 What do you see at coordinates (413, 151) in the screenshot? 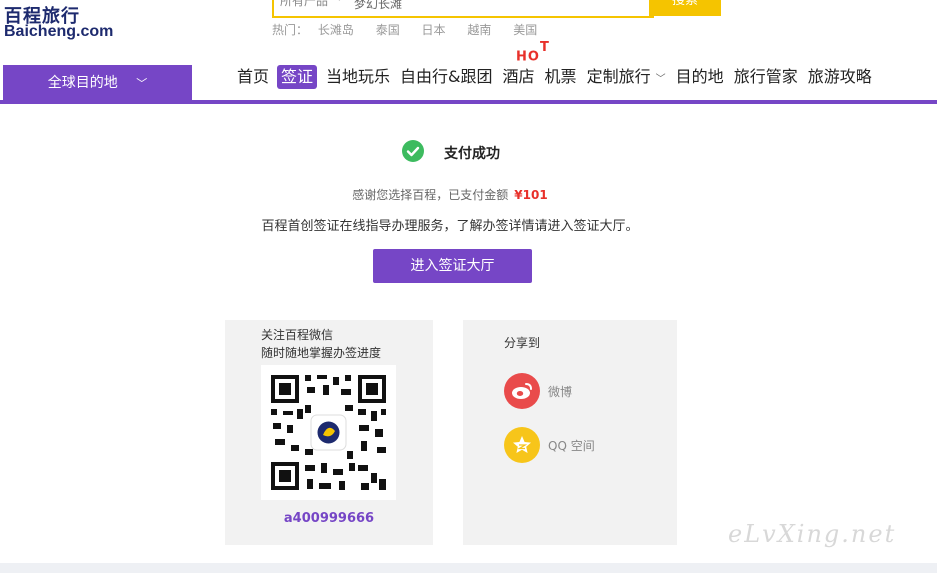
I see `check-circle-icon` at bounding box center [413, 151].